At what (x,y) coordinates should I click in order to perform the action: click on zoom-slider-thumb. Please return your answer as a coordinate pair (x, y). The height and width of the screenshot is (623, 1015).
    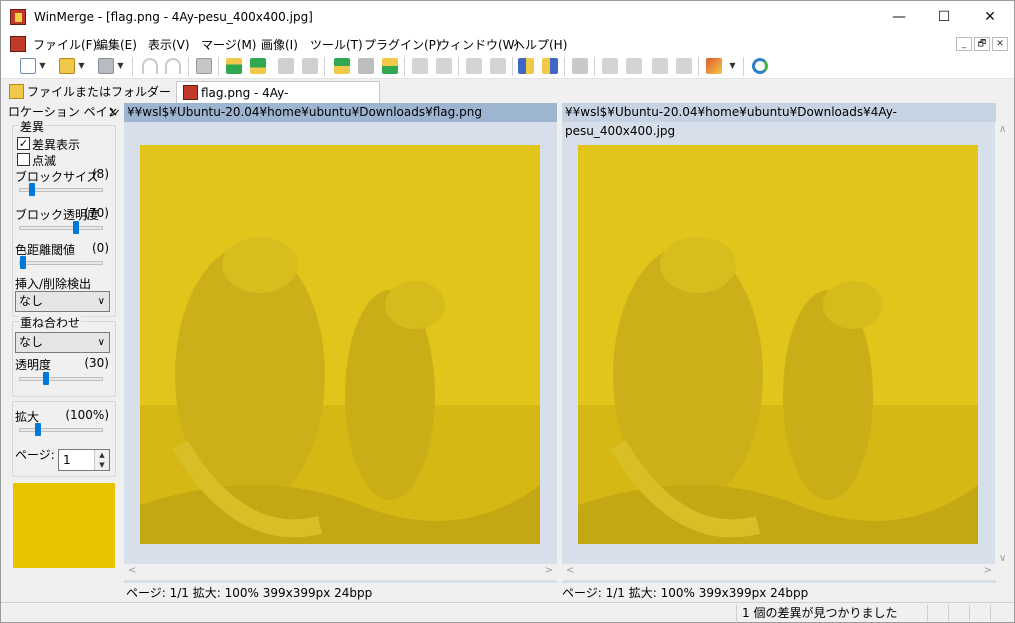
    Looking at the image, I should click on (38, 429).